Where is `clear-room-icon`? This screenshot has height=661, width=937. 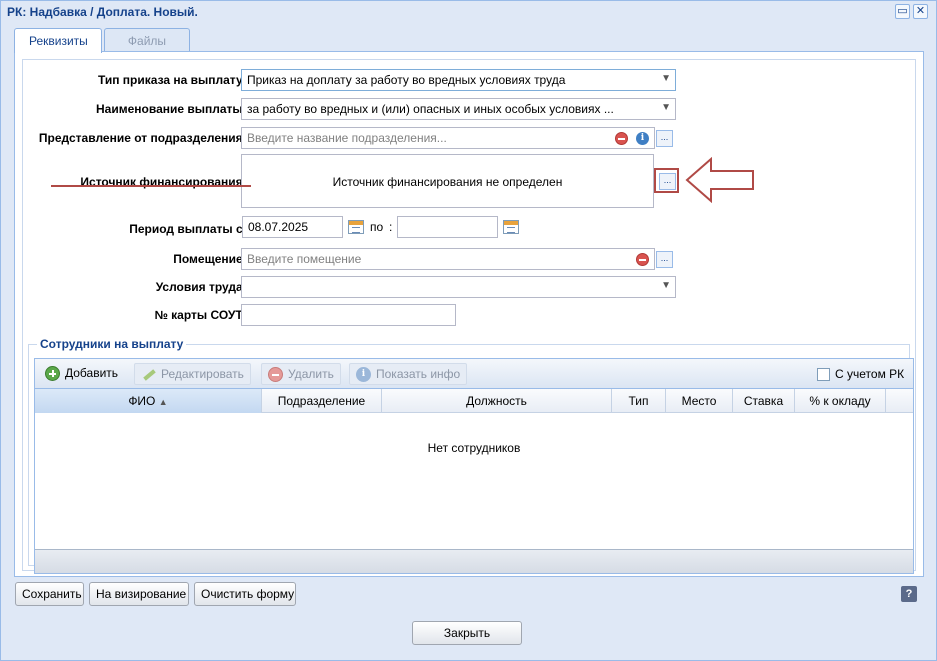
clear-room-icon is located at coordinates (642, 259).